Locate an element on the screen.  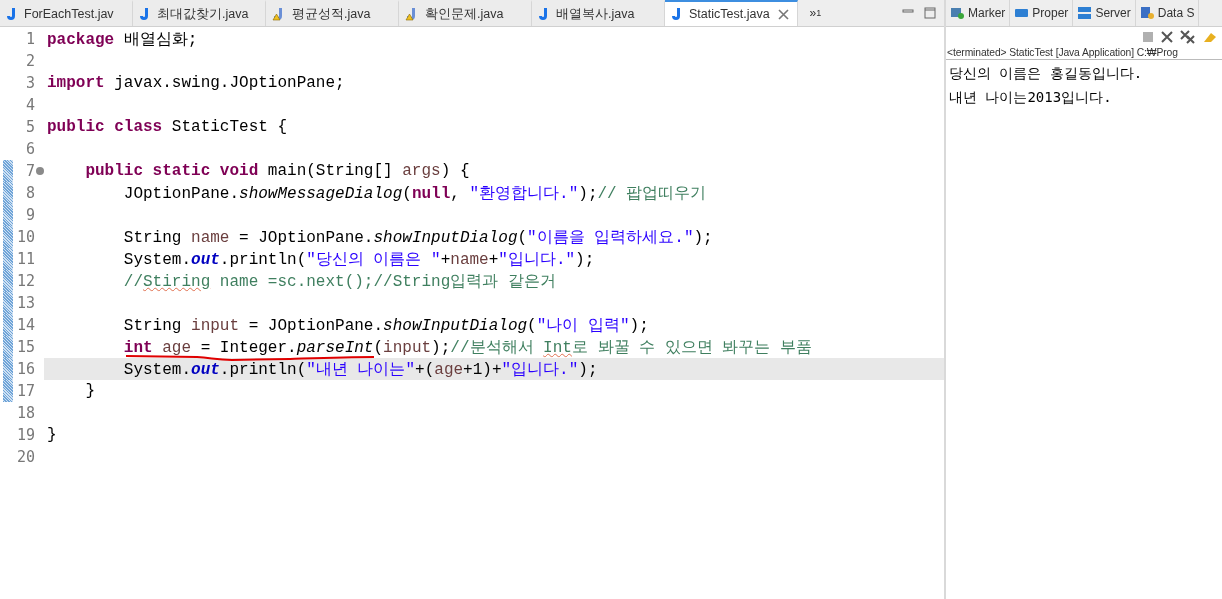
code-line: String name = JOptionPane.showInputDialog("이름을 입력하세요."); is located at coordinates (417, 237).